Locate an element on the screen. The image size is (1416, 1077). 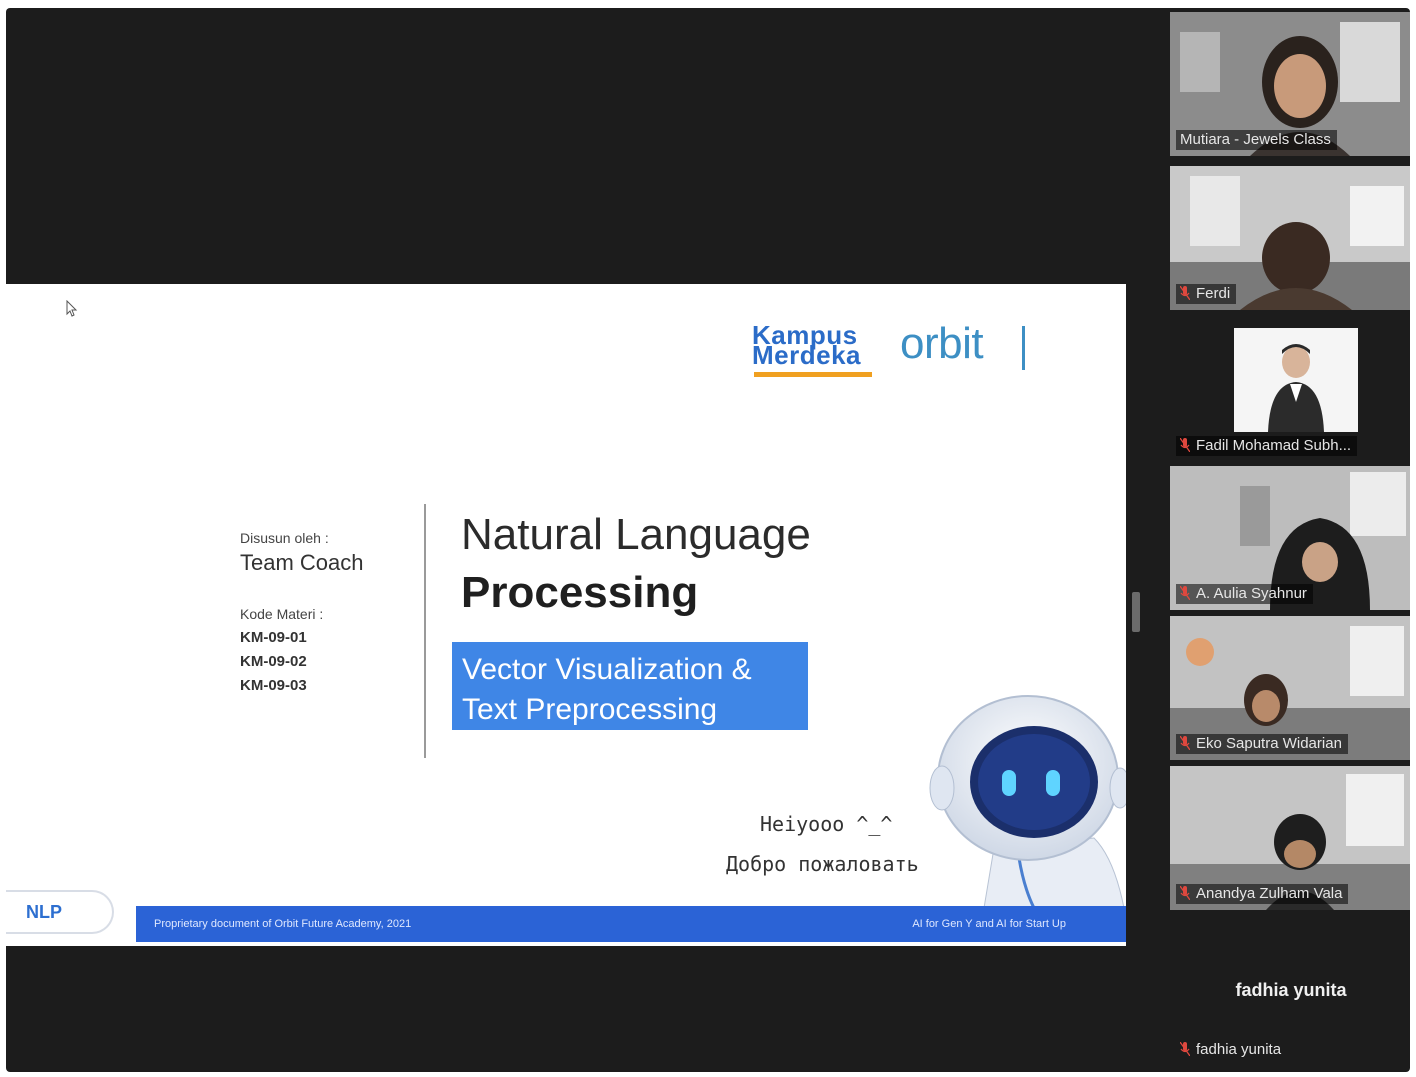
author-label: Disusun oleh : is located at coordinates (284, 538).